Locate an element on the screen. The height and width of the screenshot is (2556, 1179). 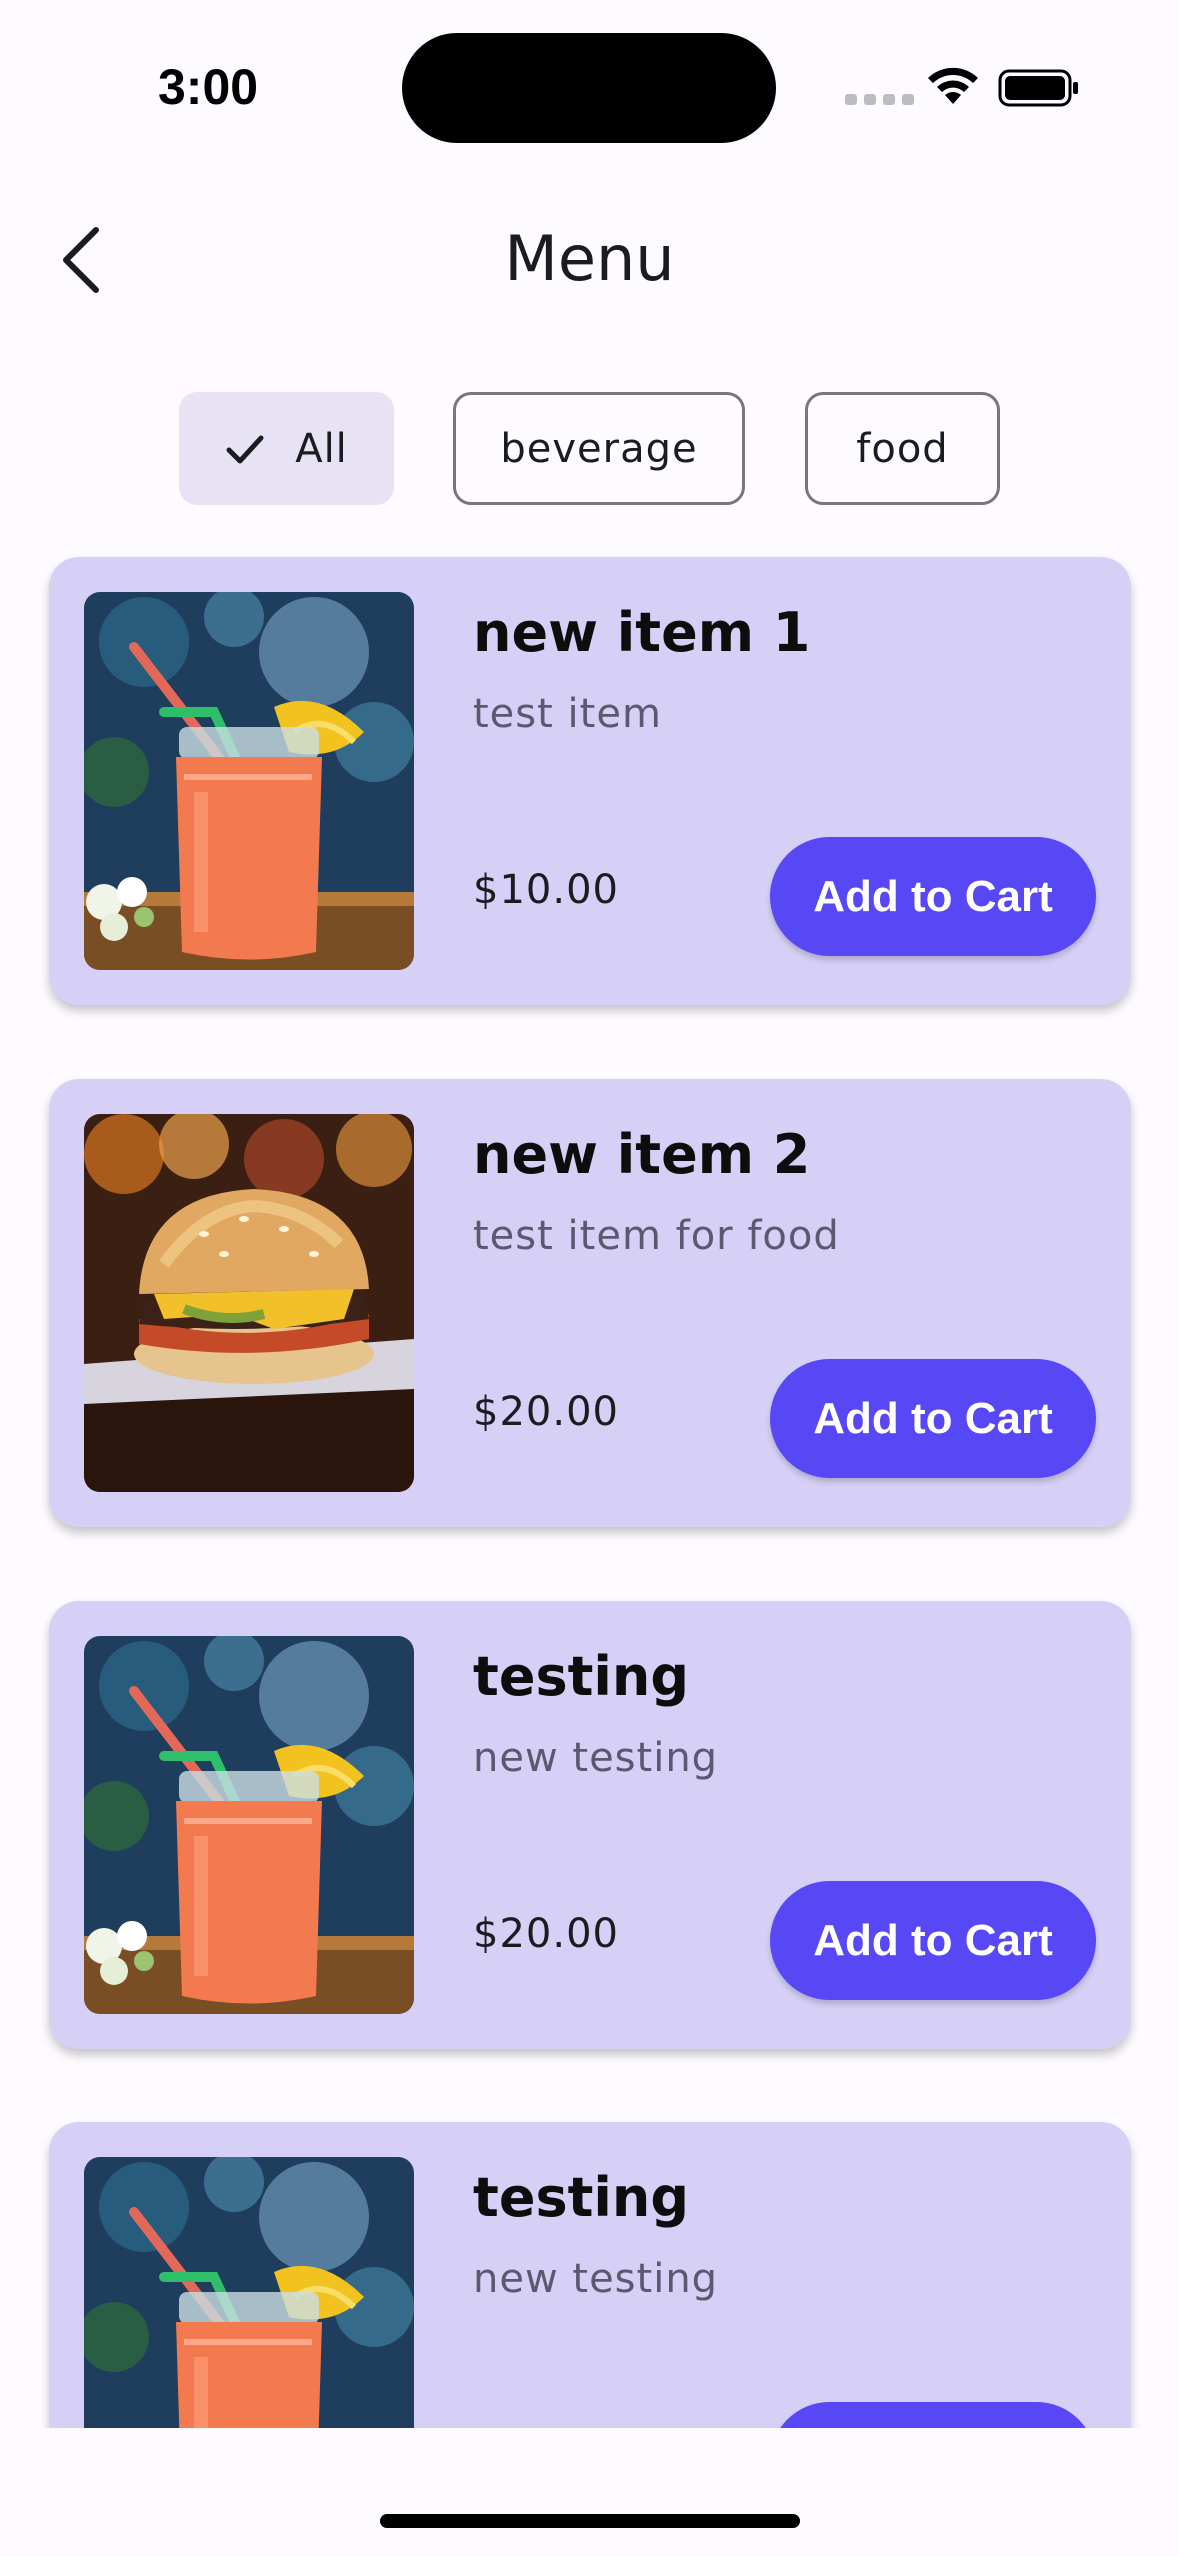
bottom-safe-area is located at coordinates (589, 2492).